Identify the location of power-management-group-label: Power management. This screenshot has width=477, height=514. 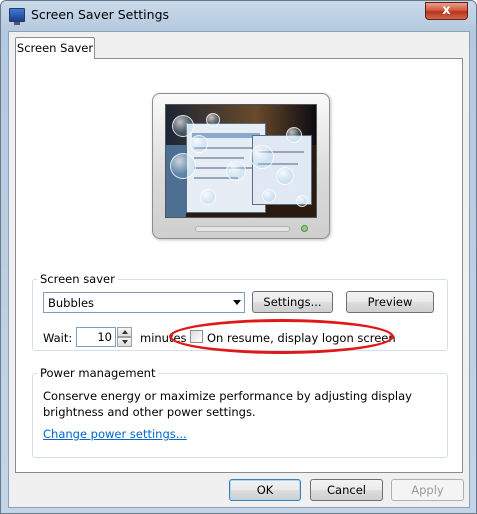
(98, 373).